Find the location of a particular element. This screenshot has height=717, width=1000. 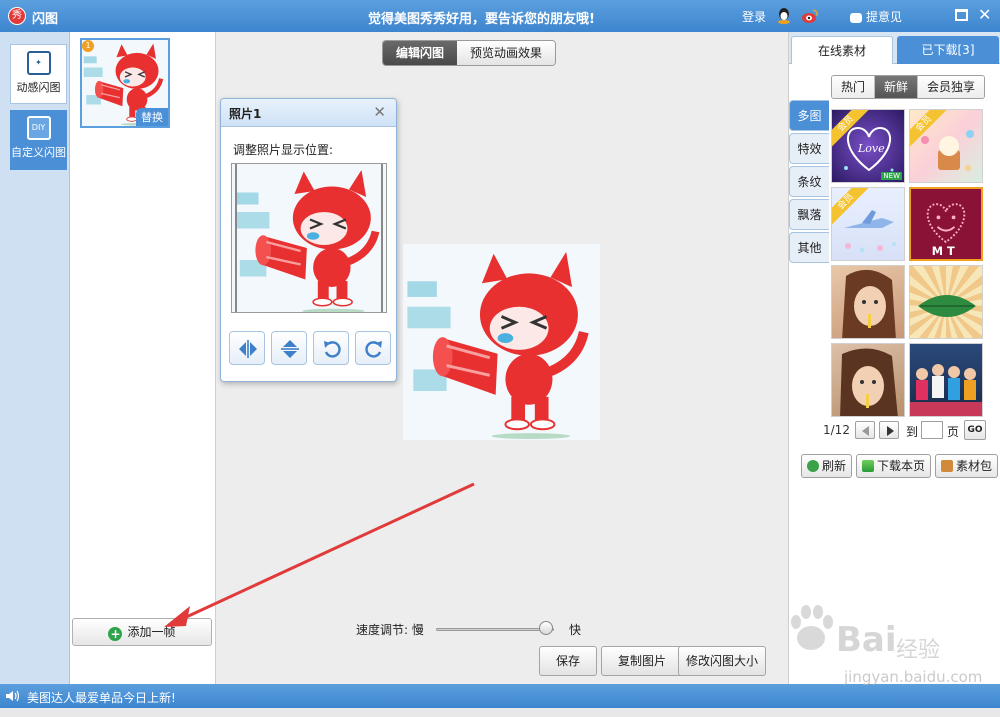

app-title: 闪图 is located at coordinates (45, 19).